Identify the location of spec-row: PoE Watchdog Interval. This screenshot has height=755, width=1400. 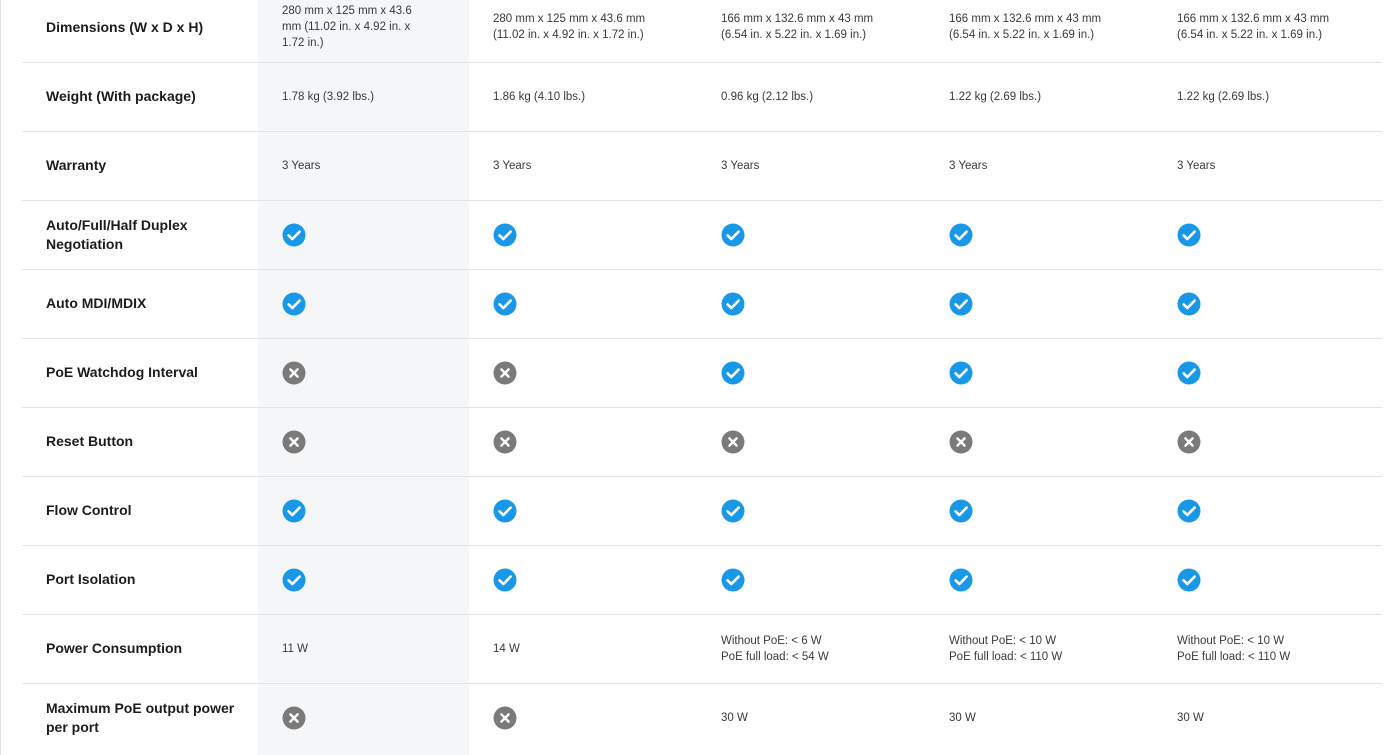
(702, 373).